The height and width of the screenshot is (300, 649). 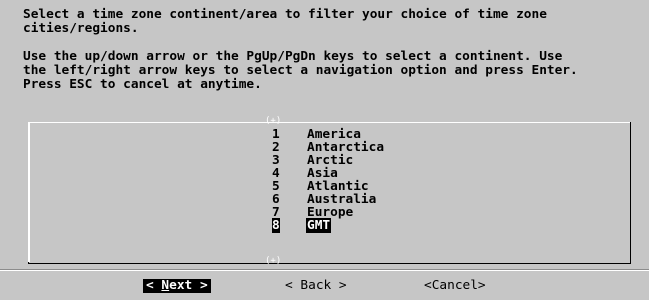 What do you see at coordinates (81, 28) in the screenshot?
I see `instruction-line-2: cities/regions.` at bounding box center [81, 28].